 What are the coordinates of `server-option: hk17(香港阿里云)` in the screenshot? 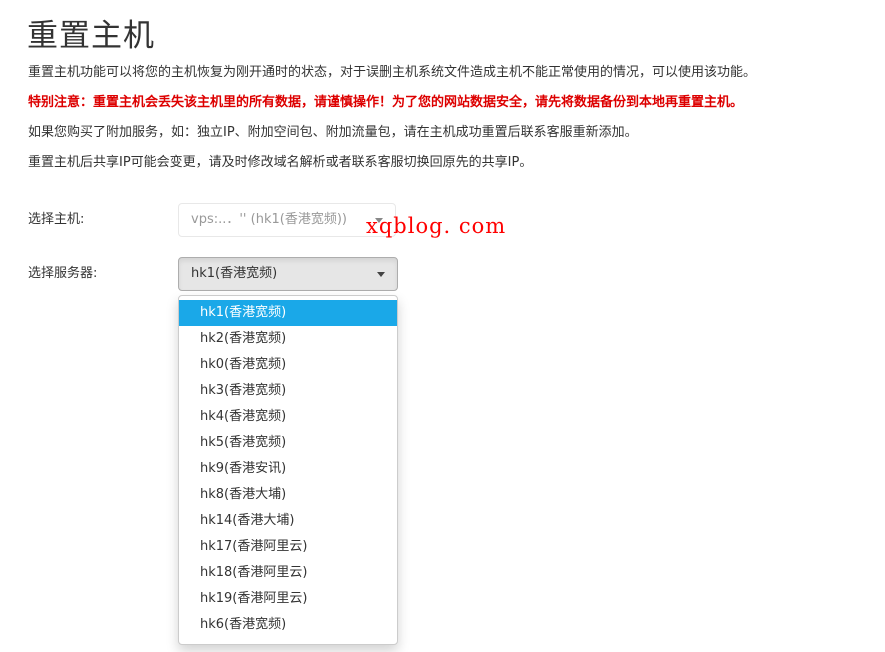 It's located at (288, 547).